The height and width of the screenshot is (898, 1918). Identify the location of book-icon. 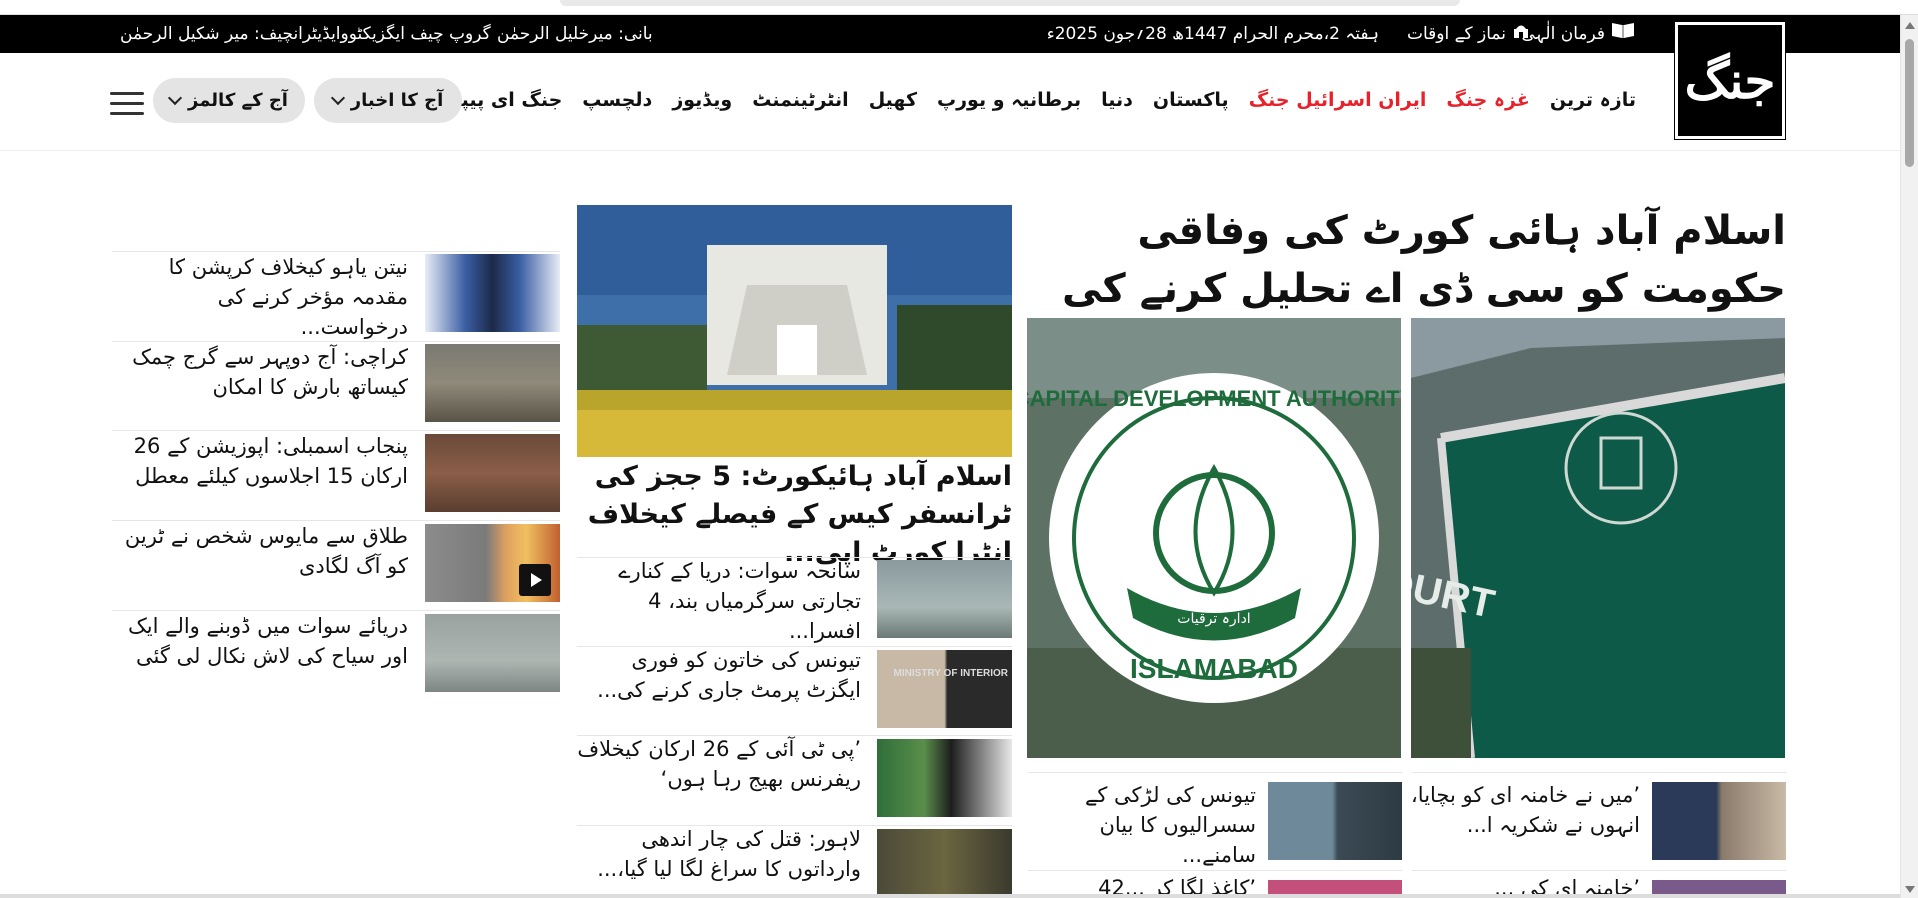
(1623, 34).